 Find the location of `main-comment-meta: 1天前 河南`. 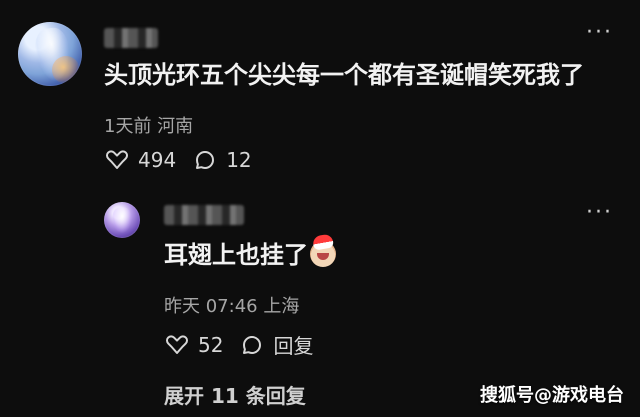

main-comment-meta: 1天前 河南 is located at coordinates (149, 126).